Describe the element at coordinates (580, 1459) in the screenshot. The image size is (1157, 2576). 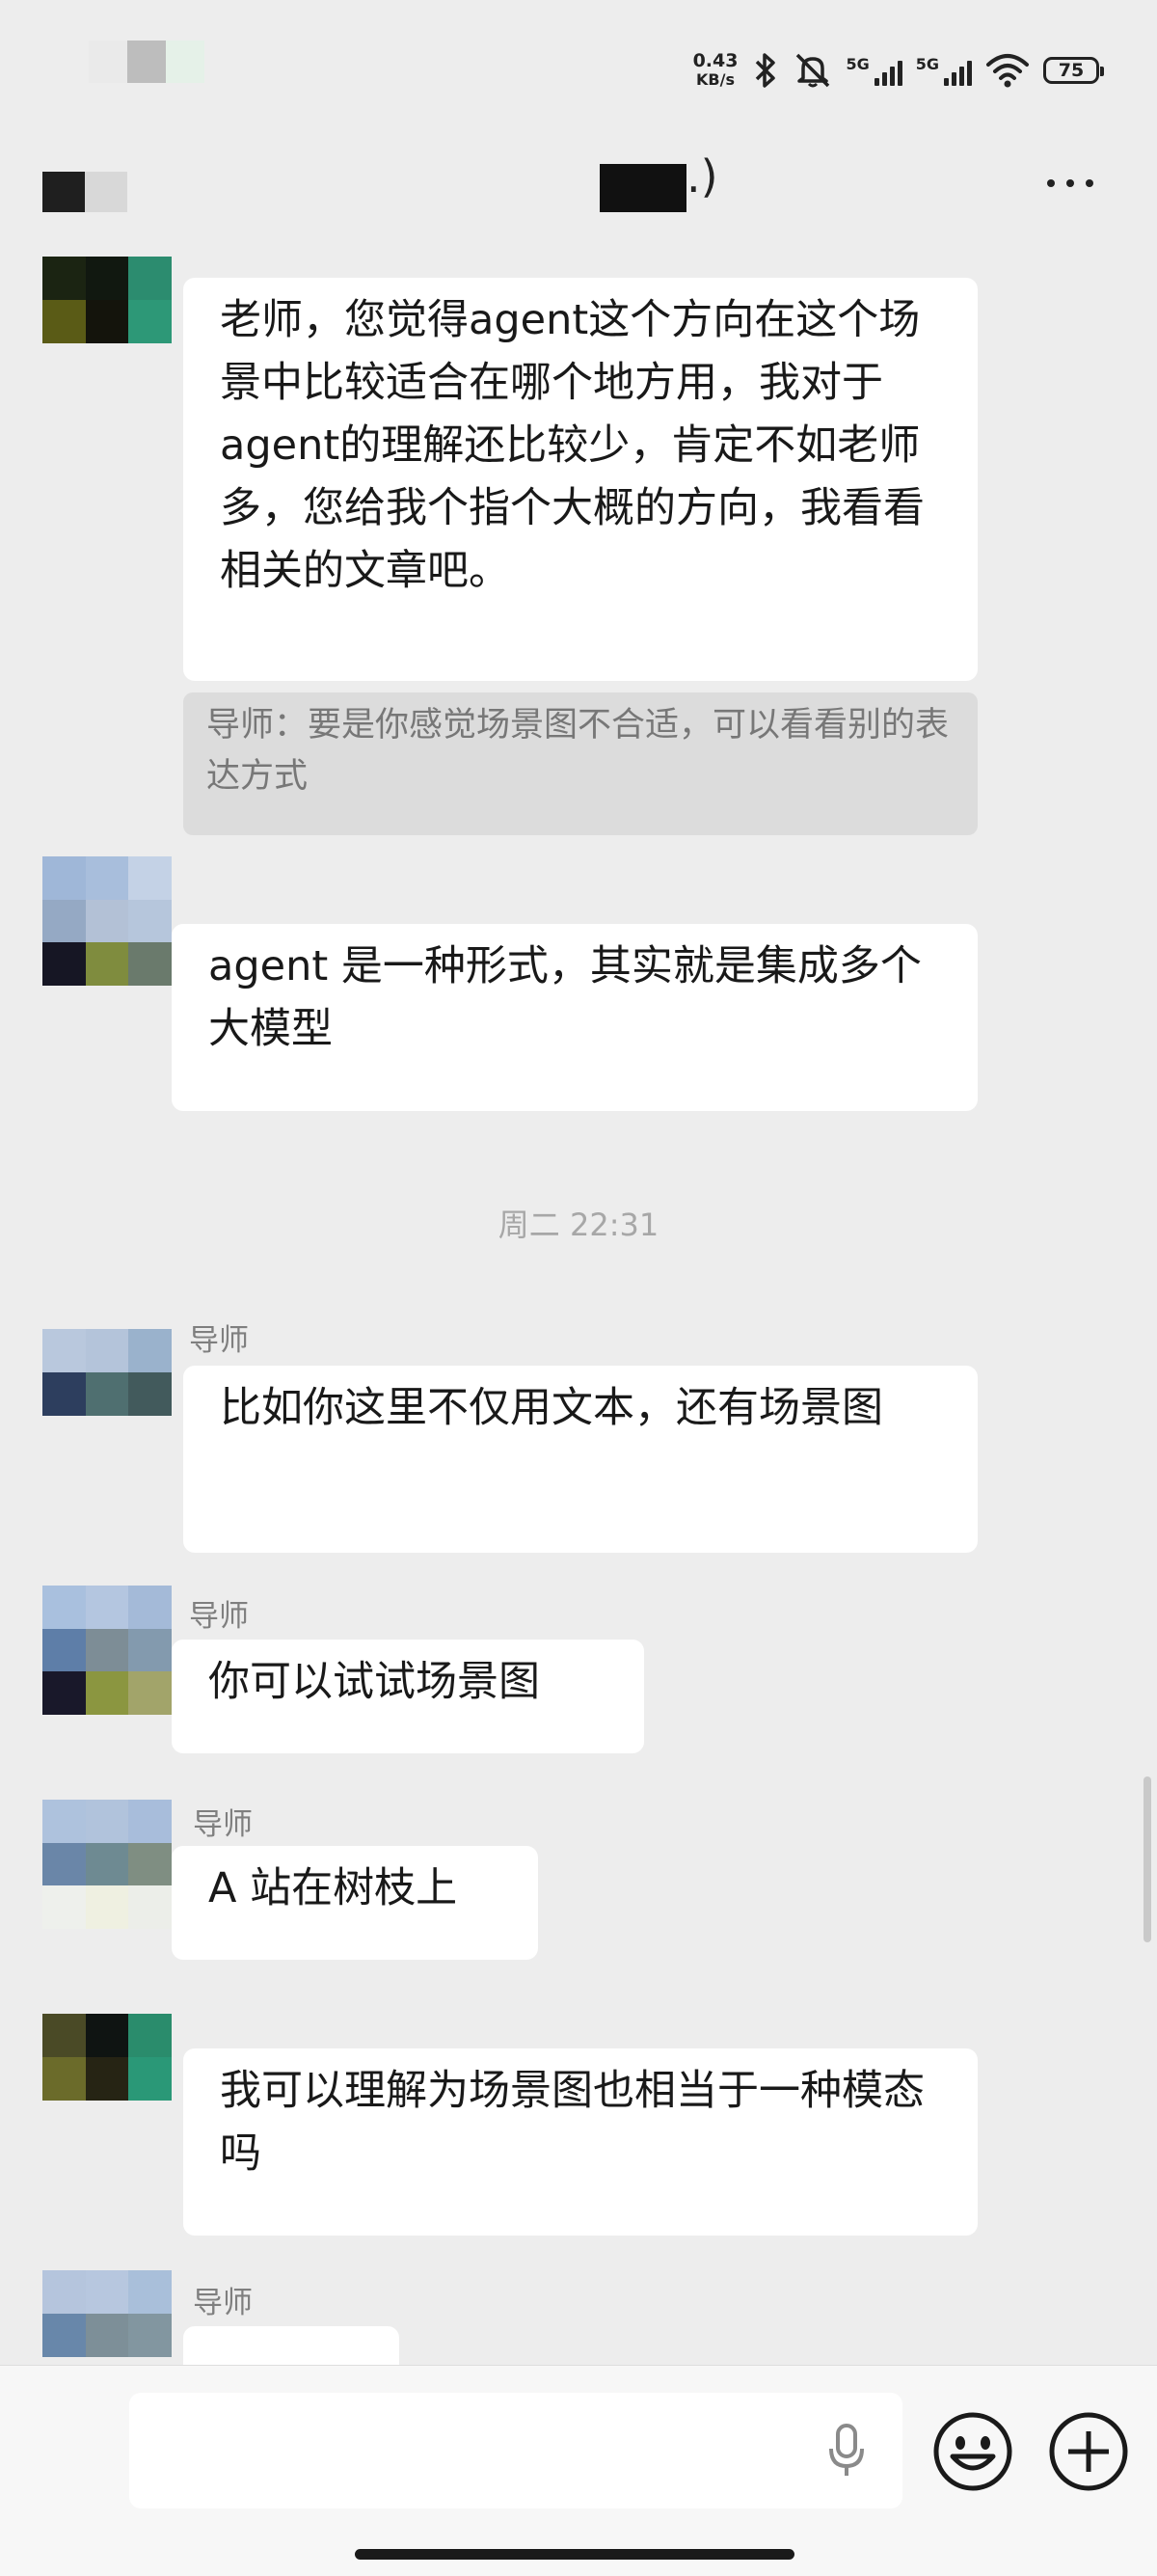
I see `message-bubble: 比如你这里不仅用文本，还有场景图` at that location.